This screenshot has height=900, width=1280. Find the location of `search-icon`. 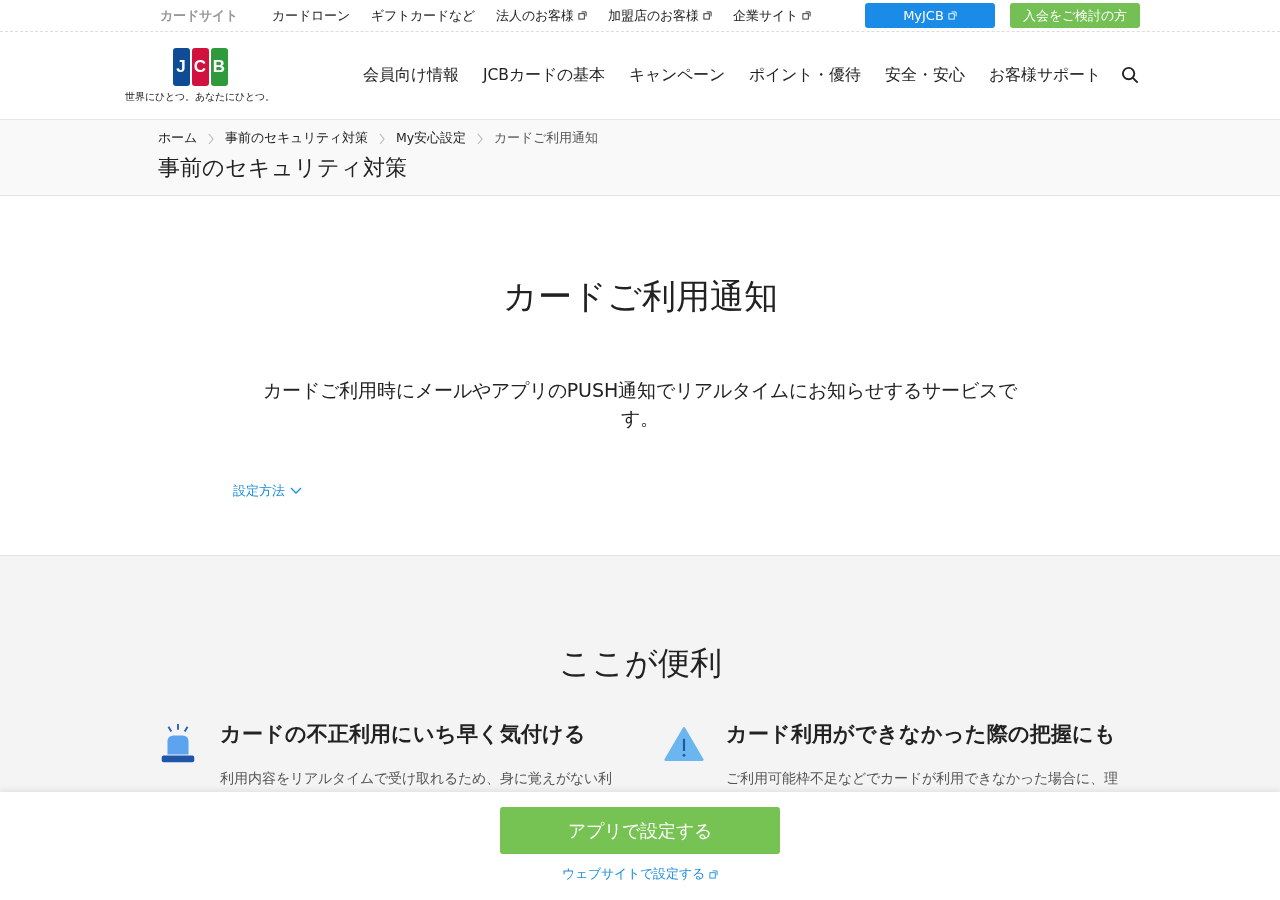

search-icon is located at coordinates (1130, 75).